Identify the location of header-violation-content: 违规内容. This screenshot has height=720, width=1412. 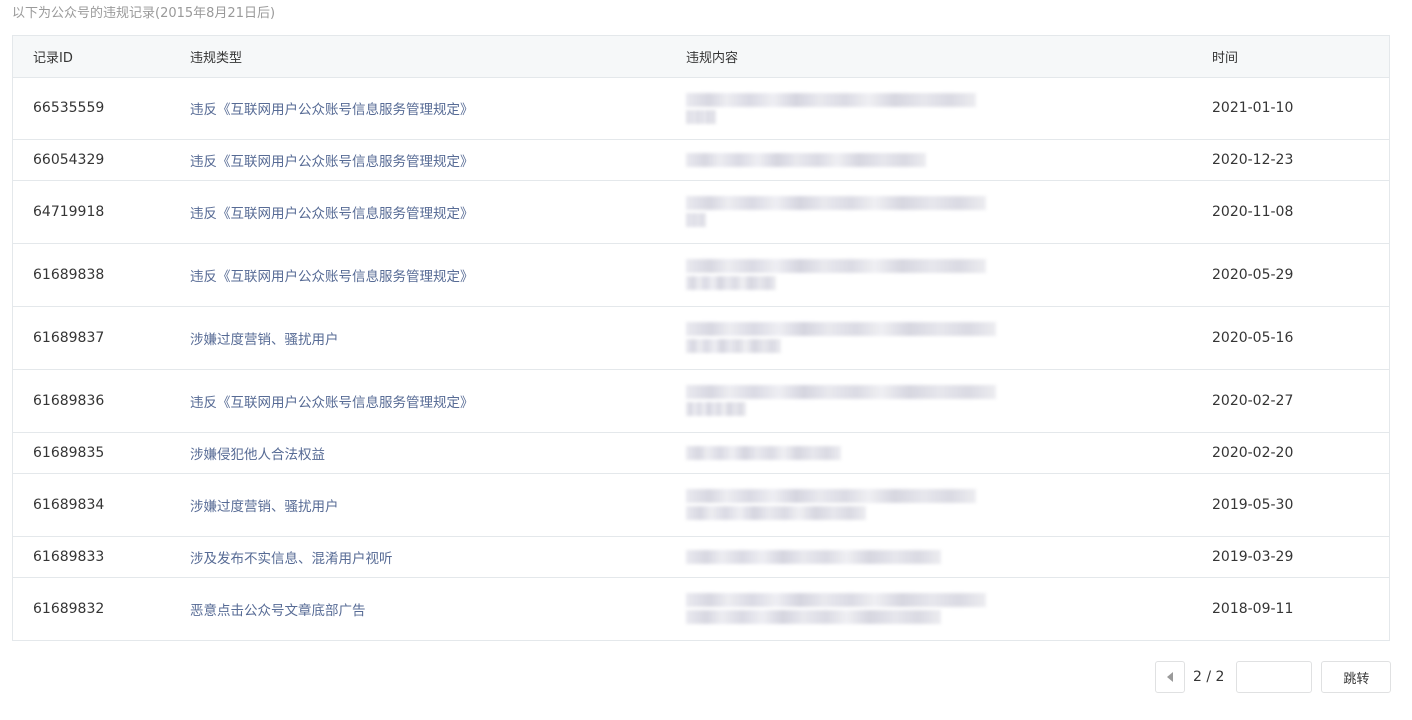
(949, 57).